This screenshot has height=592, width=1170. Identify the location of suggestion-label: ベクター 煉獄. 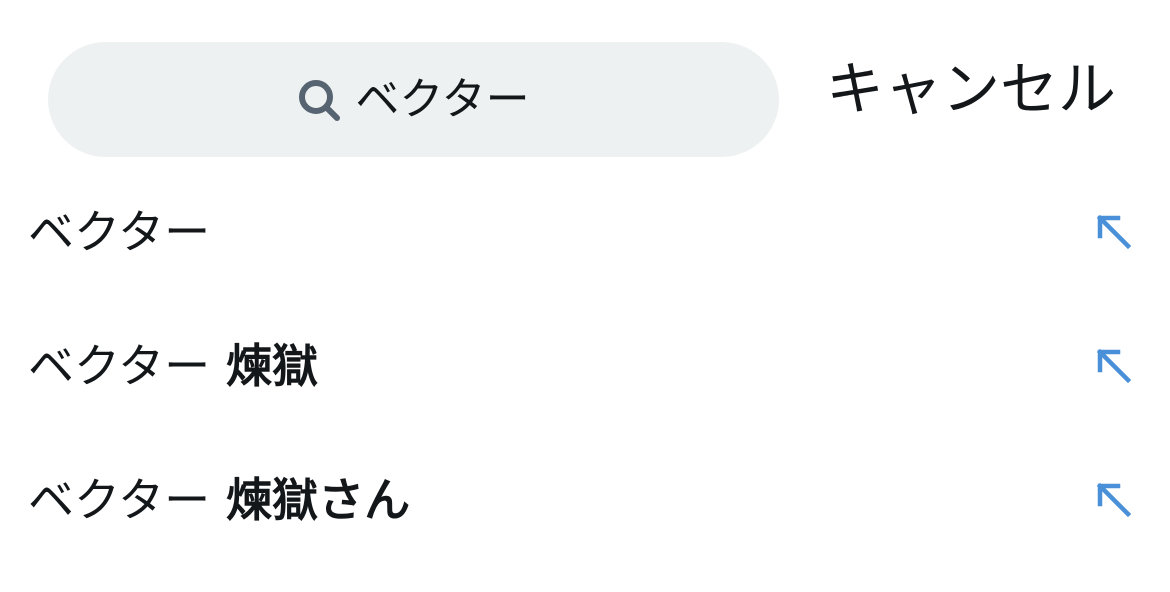
(173, 366).